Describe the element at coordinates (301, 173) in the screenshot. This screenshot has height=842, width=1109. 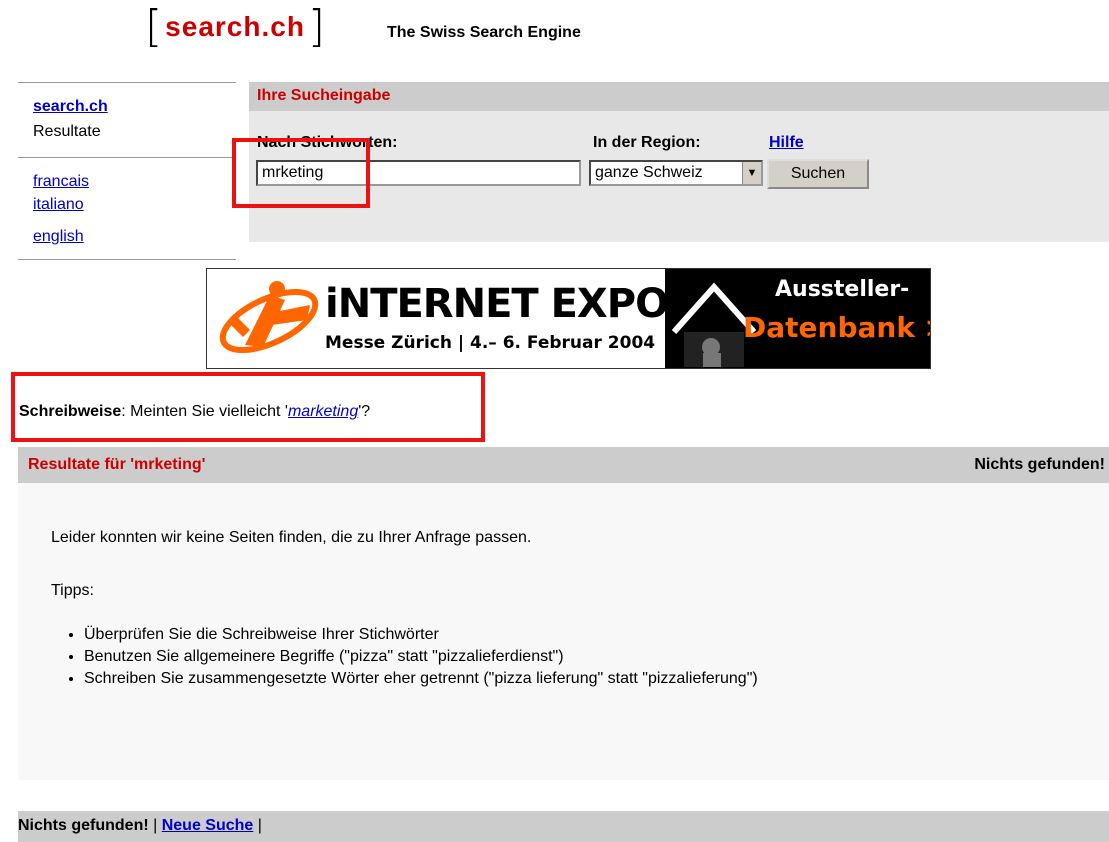
I see `highlight-box-input` at that location.